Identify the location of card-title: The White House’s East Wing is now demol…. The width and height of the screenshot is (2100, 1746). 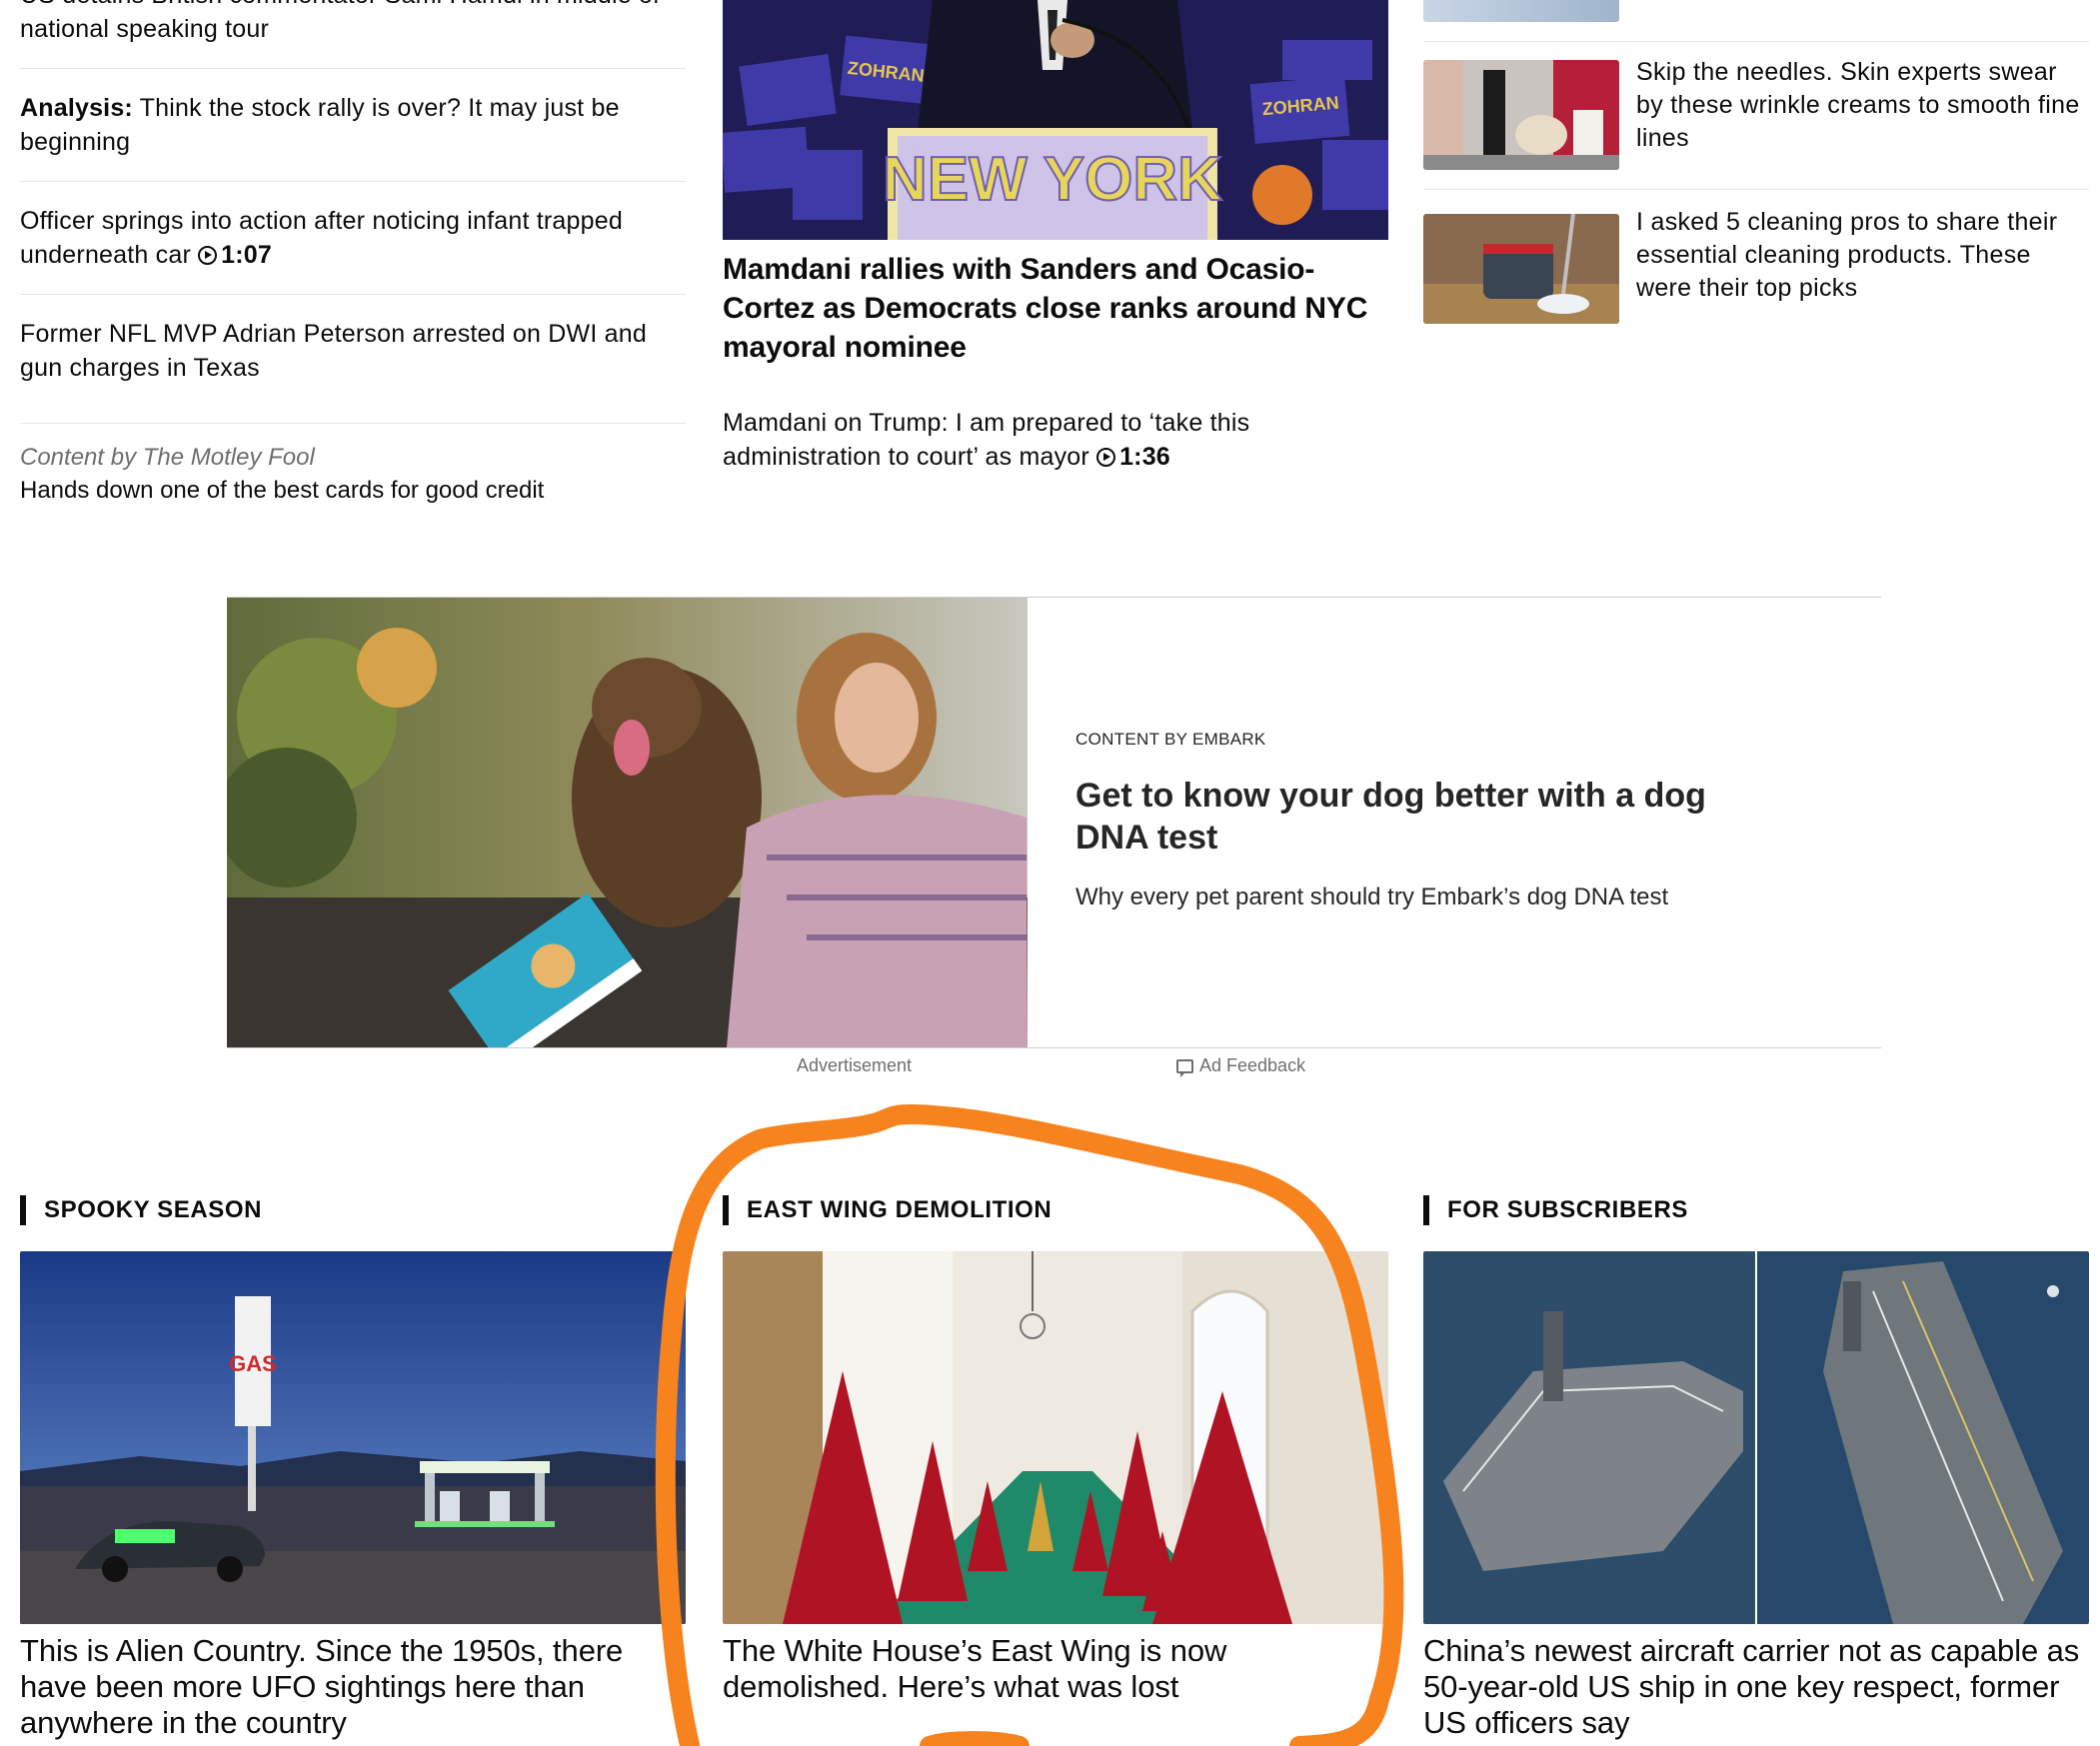
(1056, 1669).